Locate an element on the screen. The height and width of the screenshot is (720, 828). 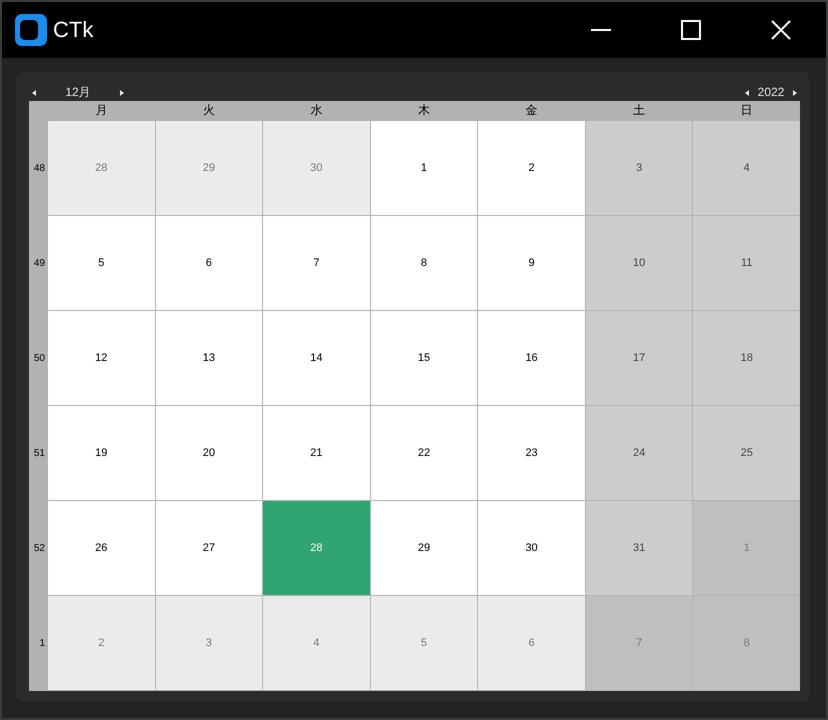
maximize-icon is located at coordinates (691, 30).